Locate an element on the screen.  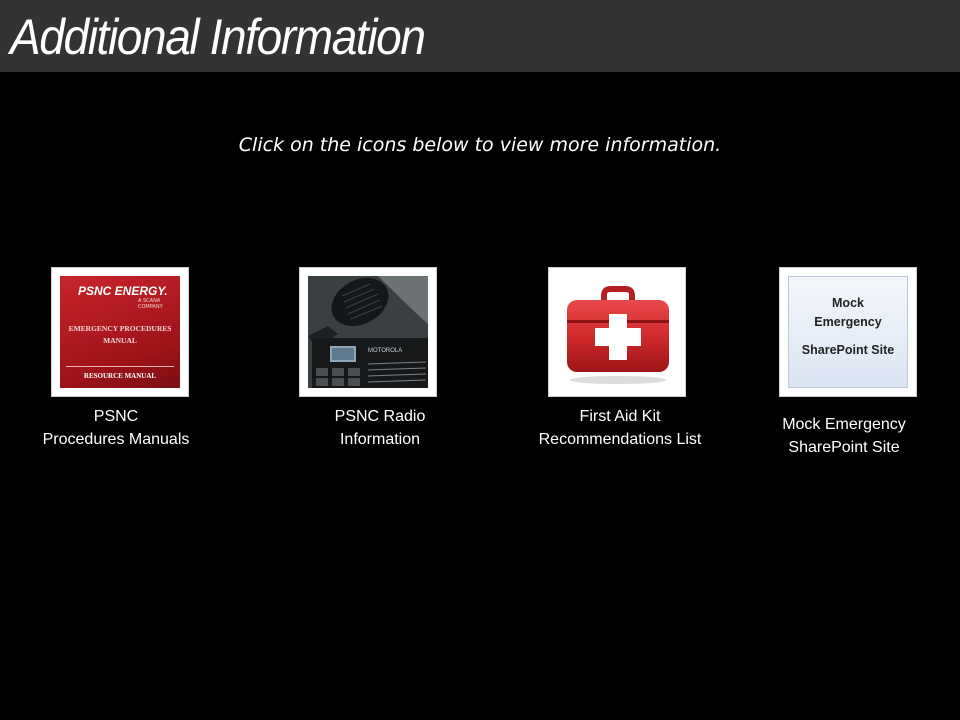
caption-line: Procedures Manuals is located at coordinates (116, 439).